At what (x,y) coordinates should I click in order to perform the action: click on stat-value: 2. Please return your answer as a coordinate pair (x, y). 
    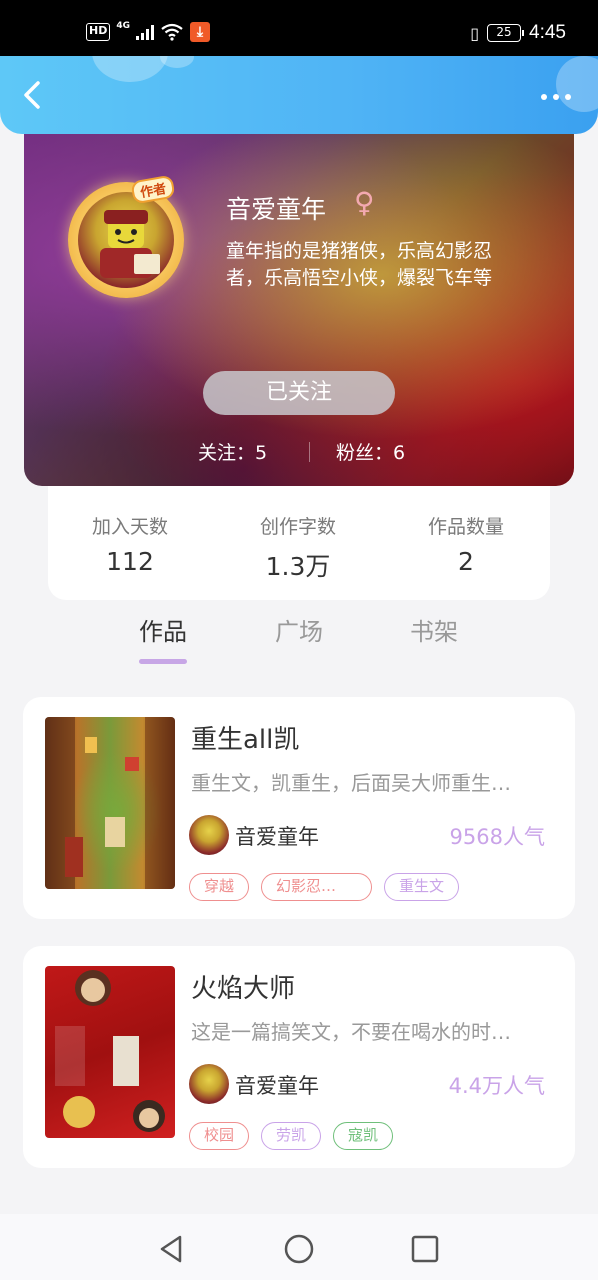
    Looking at the image, I should click on (466, 561).